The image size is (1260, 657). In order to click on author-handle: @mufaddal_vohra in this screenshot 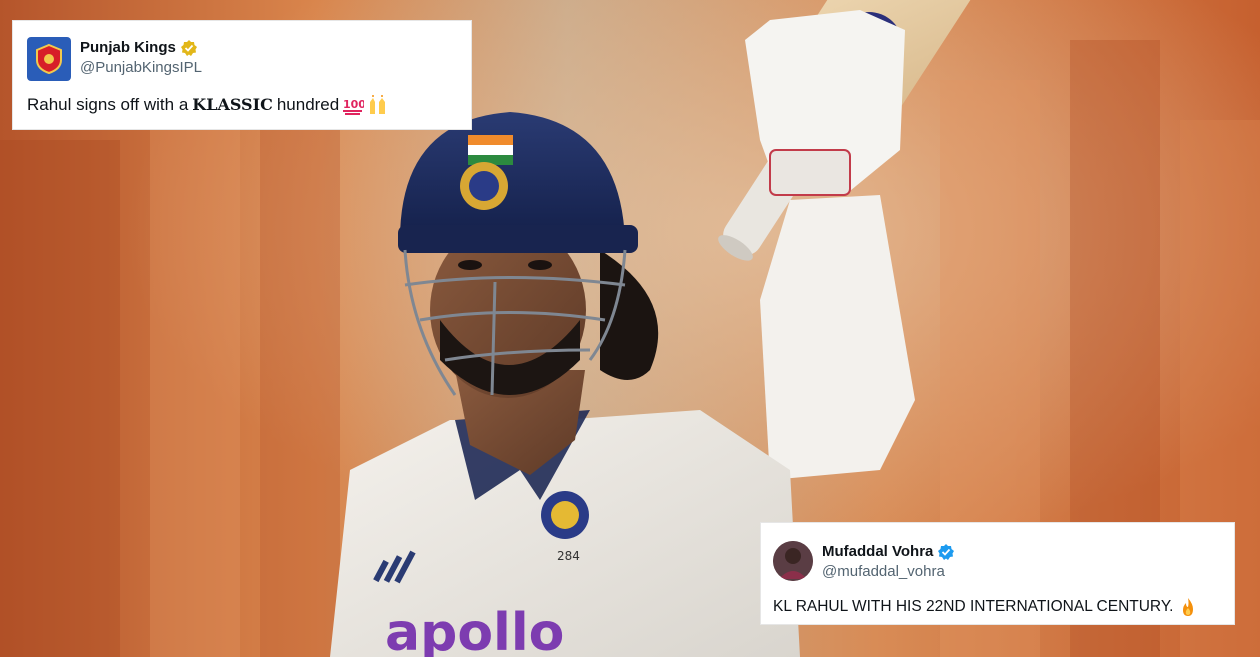, I will do `click(888, 572)`.